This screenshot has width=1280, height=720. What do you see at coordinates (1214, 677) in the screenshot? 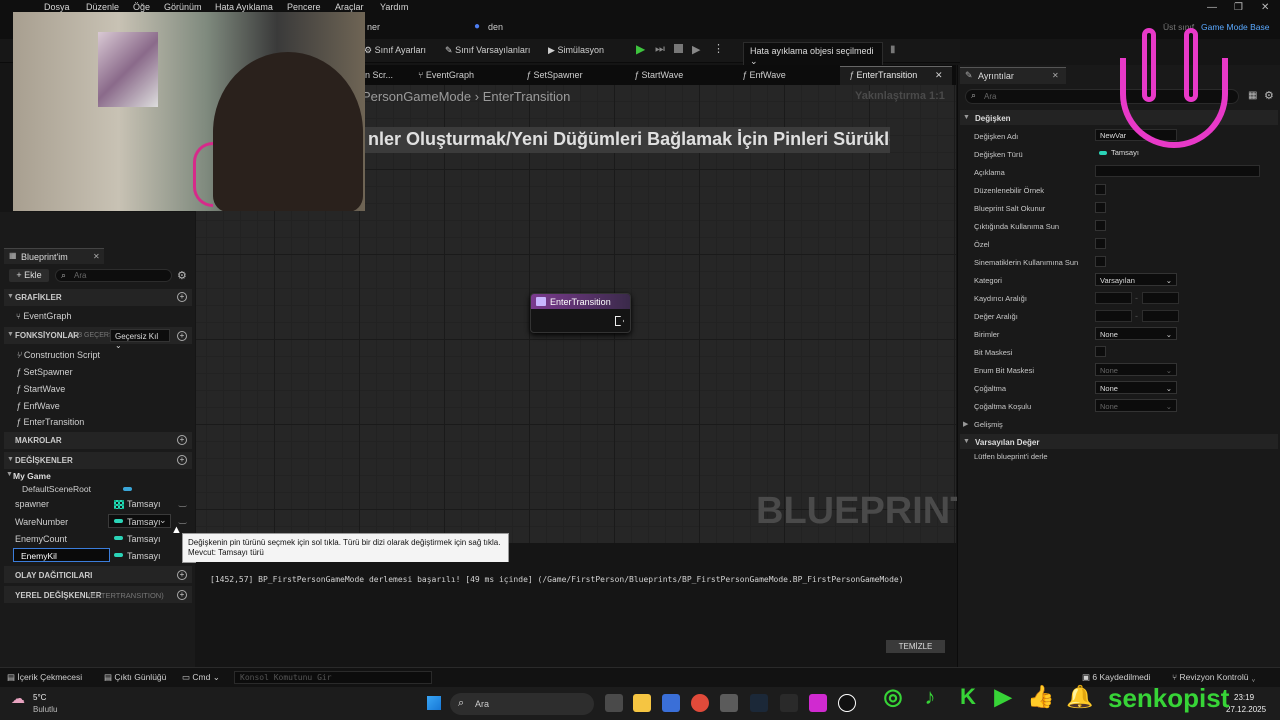
I see `revision-control-button: ⑂ Revizyon Kontrolü ⌄` at bounding box center [1214, 677].